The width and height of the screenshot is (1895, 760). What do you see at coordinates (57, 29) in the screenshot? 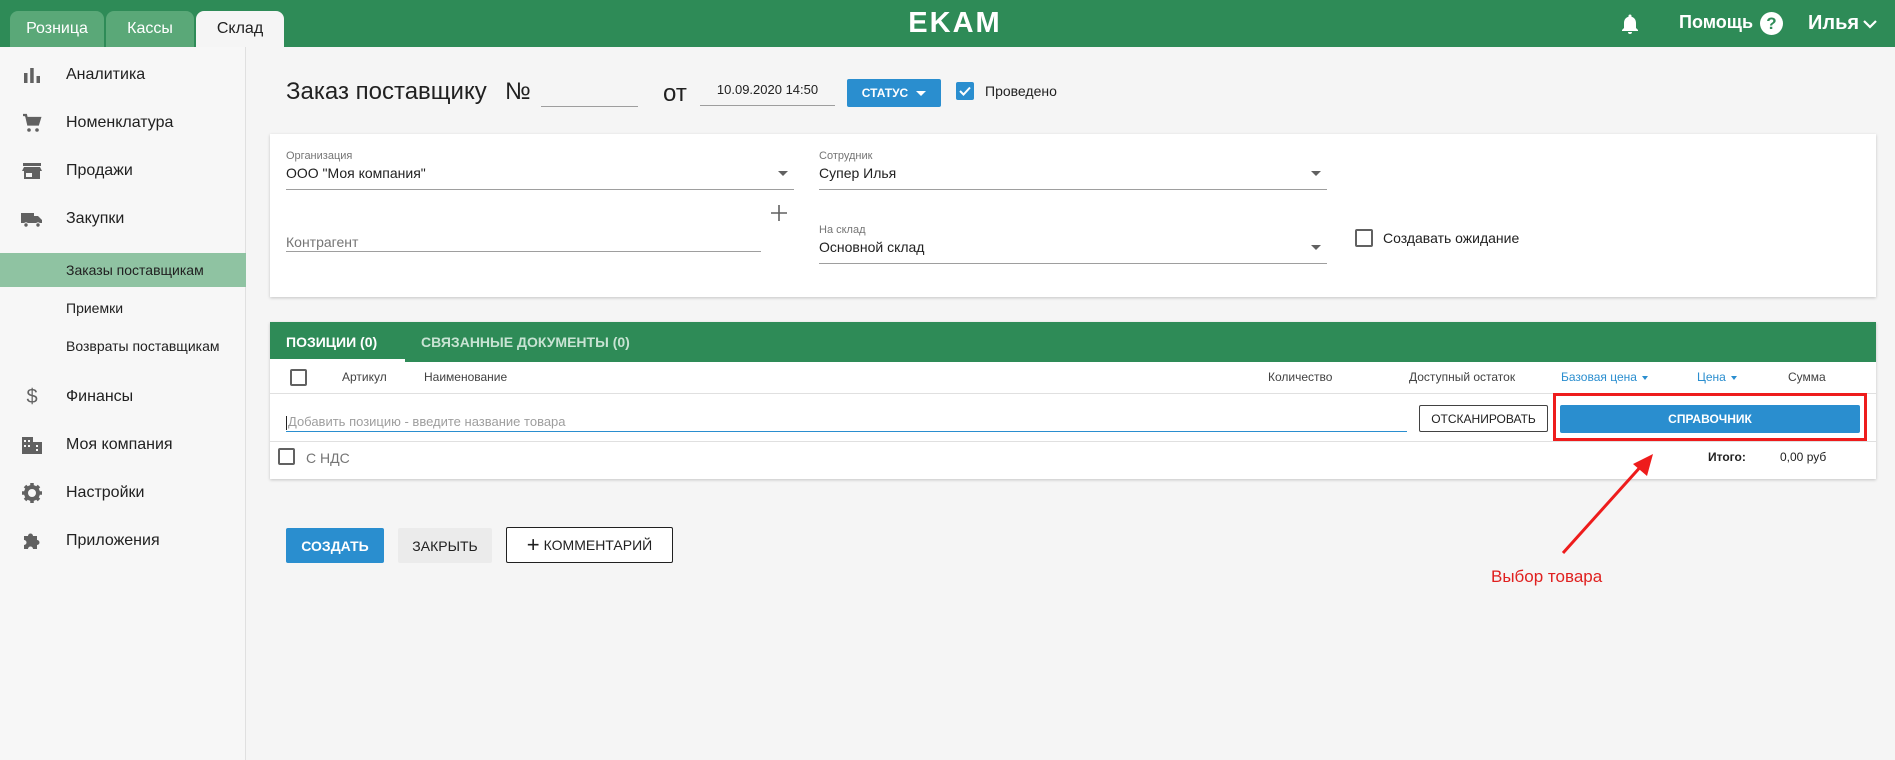
I see `tab-retail: Розница` at bounding box center [57, 29].